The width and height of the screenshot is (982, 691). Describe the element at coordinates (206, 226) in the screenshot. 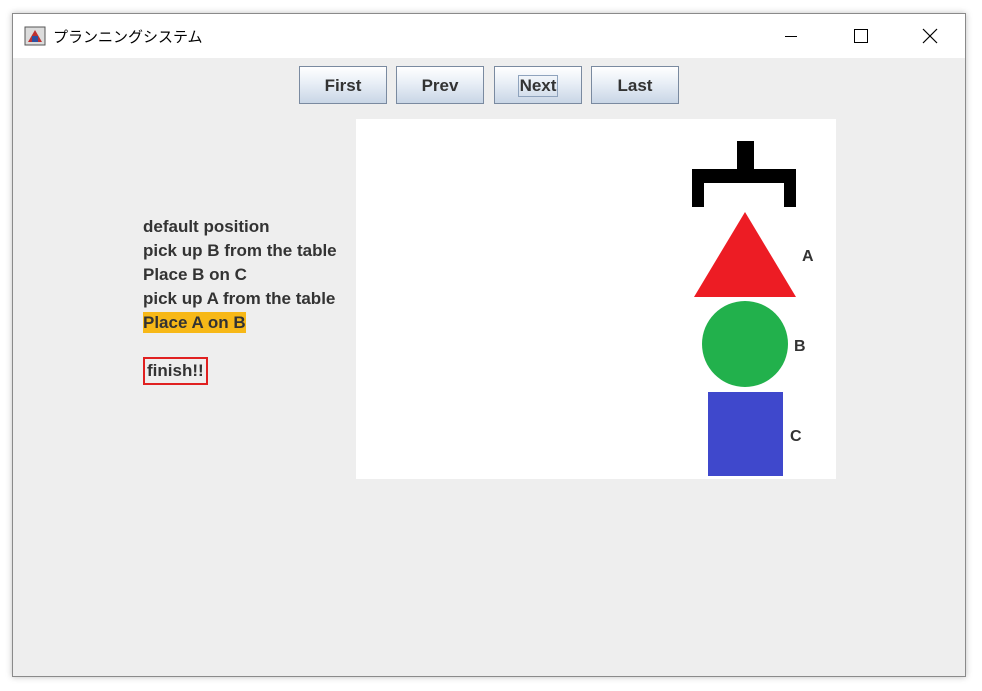

I see `step-text: default position` at that location.